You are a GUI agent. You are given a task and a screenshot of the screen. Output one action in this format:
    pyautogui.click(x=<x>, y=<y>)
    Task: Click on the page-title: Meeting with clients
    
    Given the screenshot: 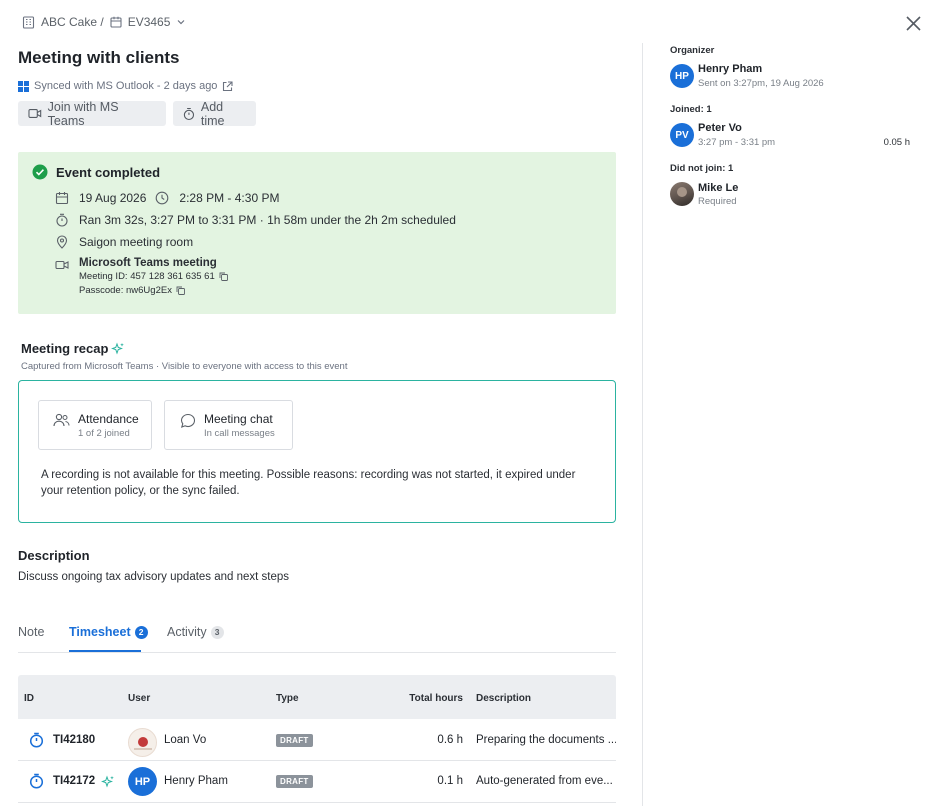 What is the action you would take?
    pyautogui.click(x=99, y=57)
    